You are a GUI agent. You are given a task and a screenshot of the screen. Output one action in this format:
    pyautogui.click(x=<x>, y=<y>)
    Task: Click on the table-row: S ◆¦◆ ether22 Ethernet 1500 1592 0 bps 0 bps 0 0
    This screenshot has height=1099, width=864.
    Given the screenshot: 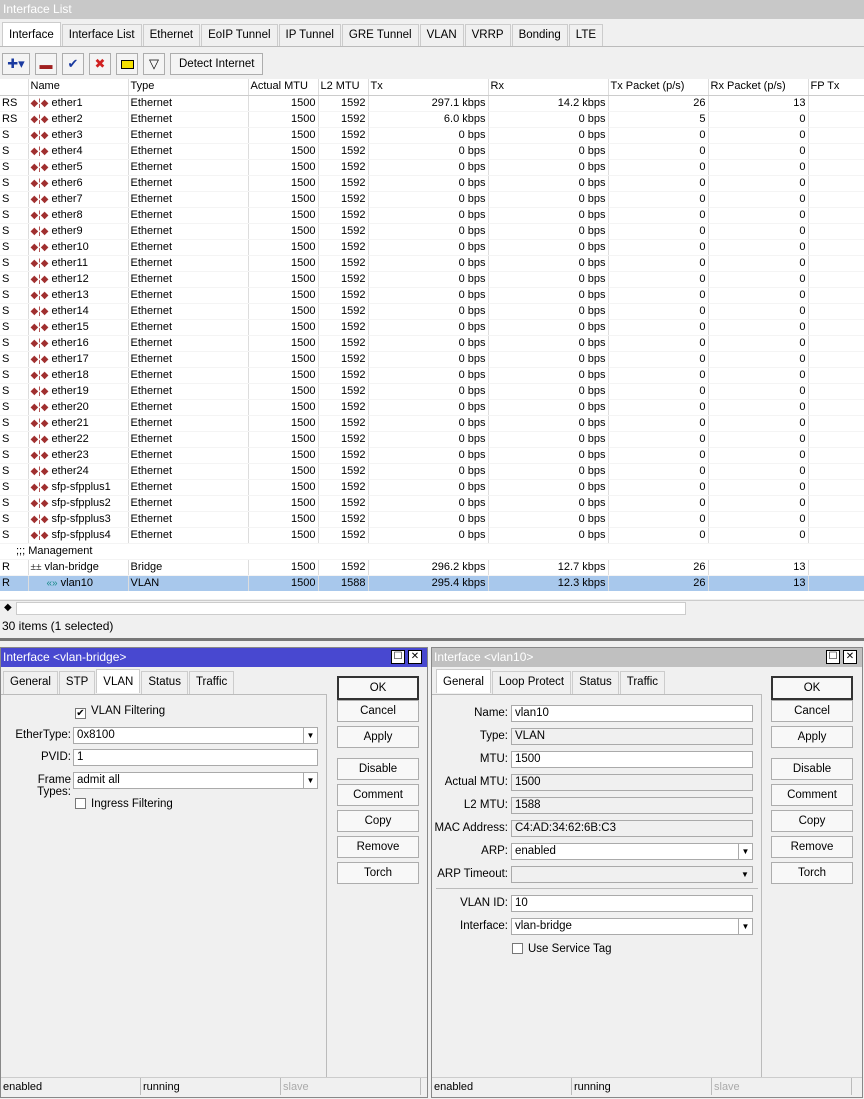 What is the action you would take?
    pyautogui.click(x=432, y=439)
    